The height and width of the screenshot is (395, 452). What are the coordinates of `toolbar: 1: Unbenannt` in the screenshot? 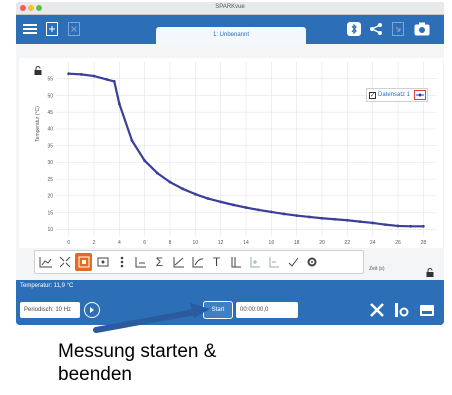 It's located at (230, 29).